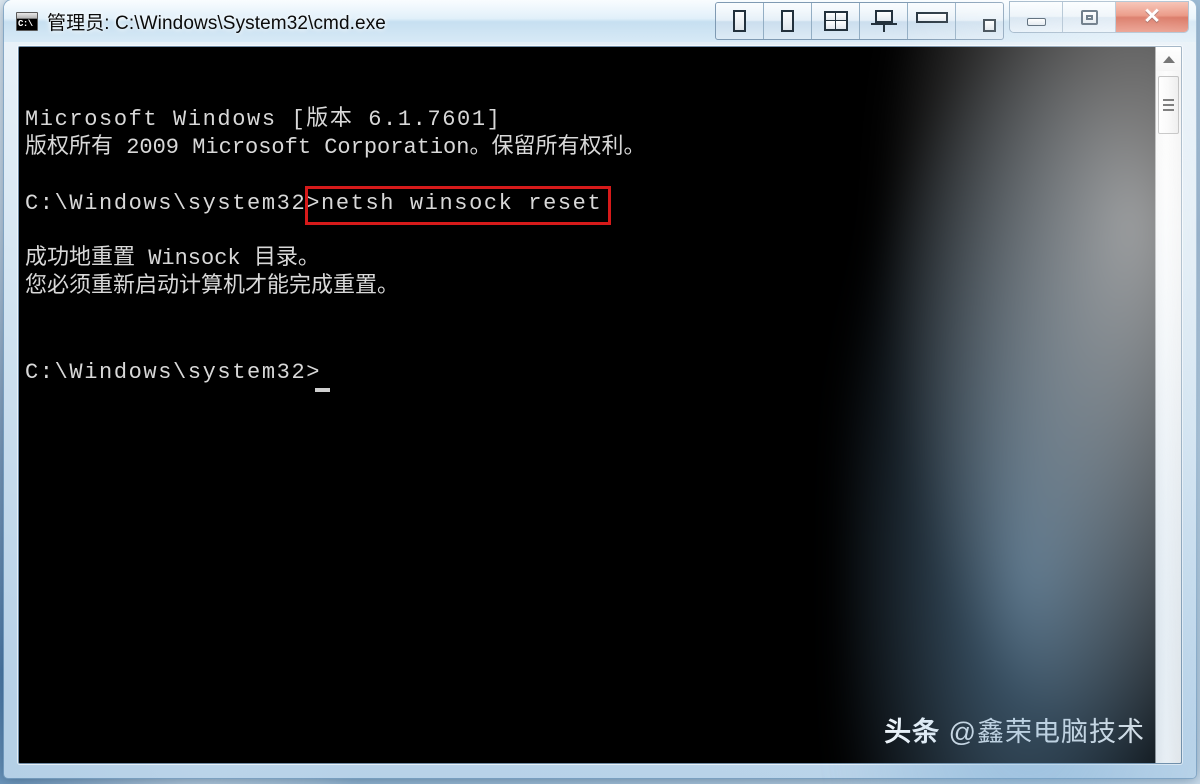 Image resolution: width=1200 pixels, height=784 pixels. I want to click on console-line-version: Microsoft Windows [版本 6.1.7601], so click(263, 119).